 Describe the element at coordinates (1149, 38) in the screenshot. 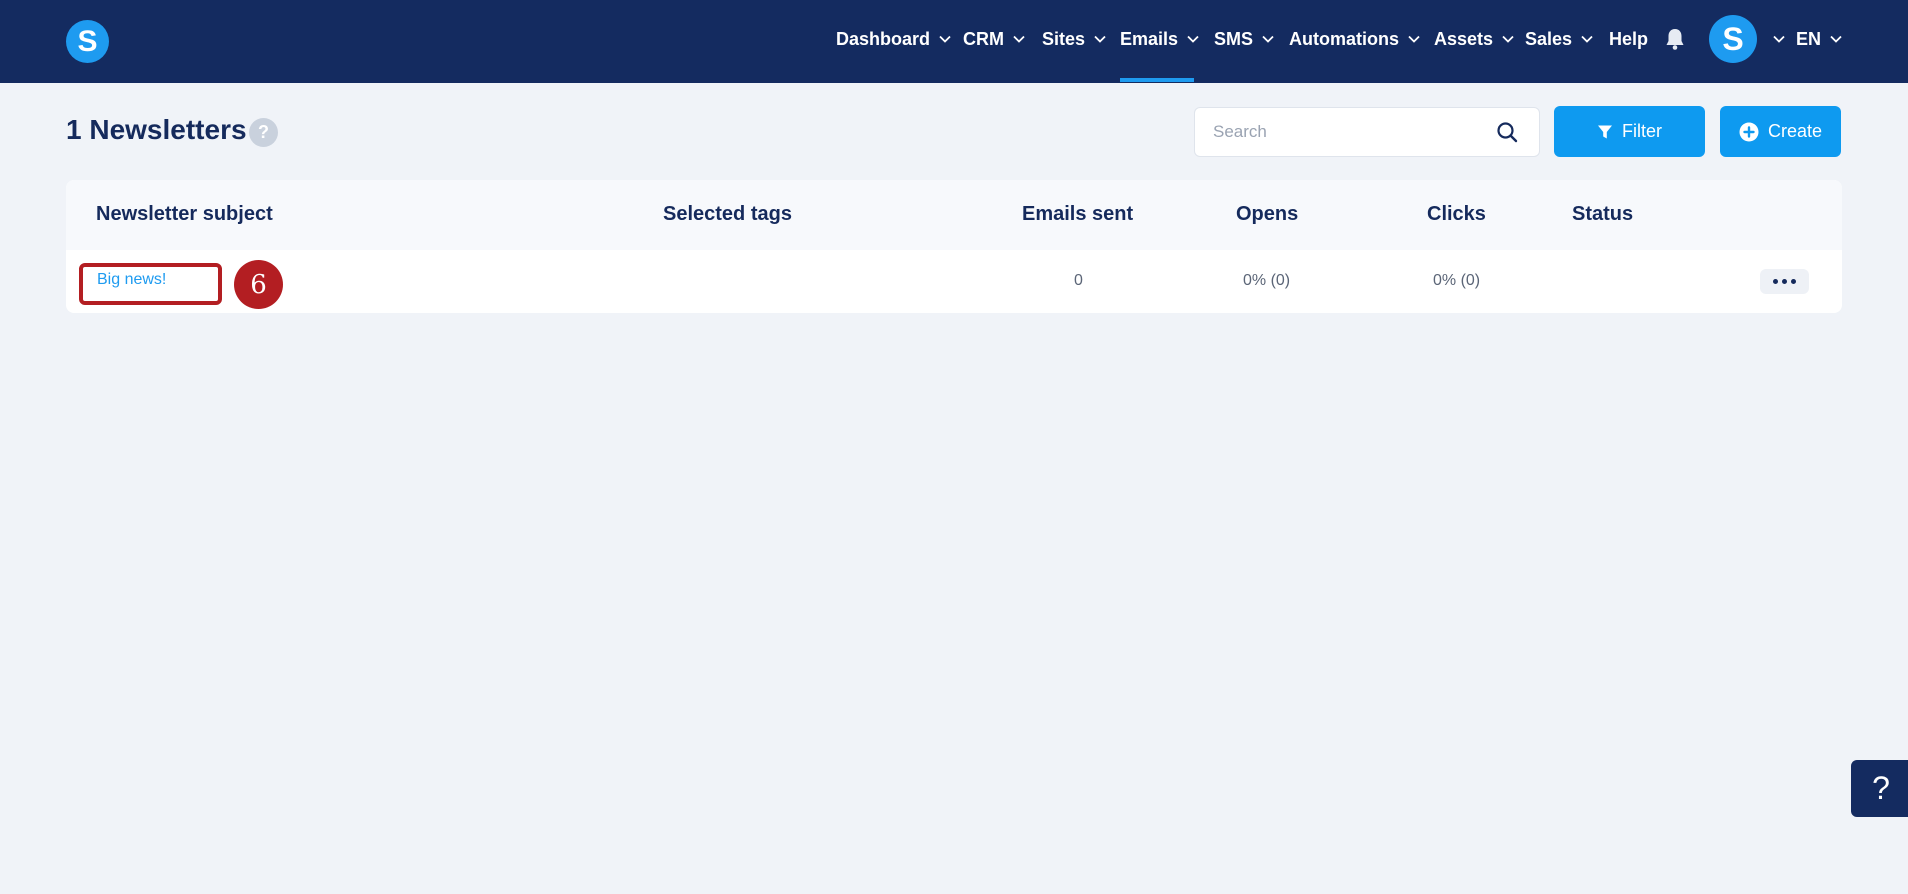

I see `nav-item-label: Emails` at that location.